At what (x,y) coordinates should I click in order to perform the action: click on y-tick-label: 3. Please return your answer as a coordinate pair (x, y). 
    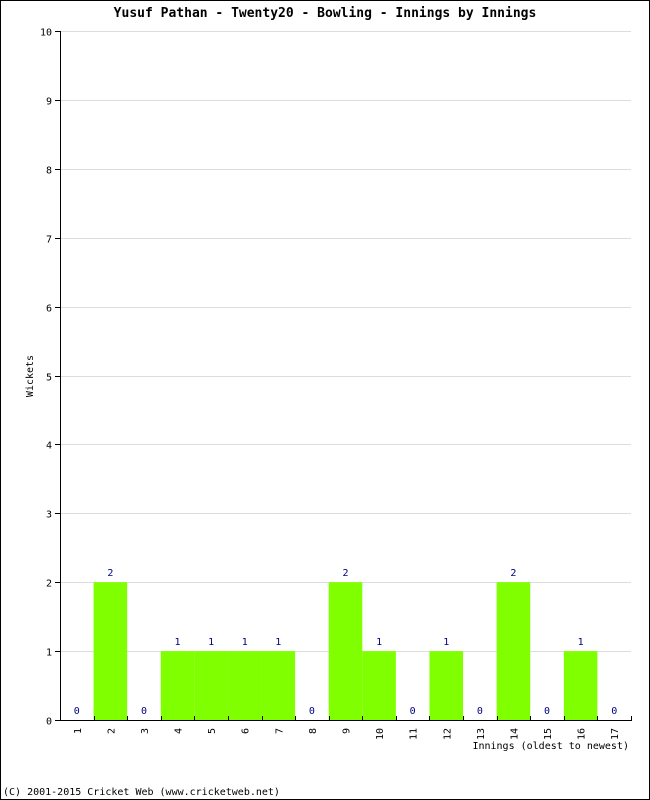
    Looking at the image, I should click on (49, 515).